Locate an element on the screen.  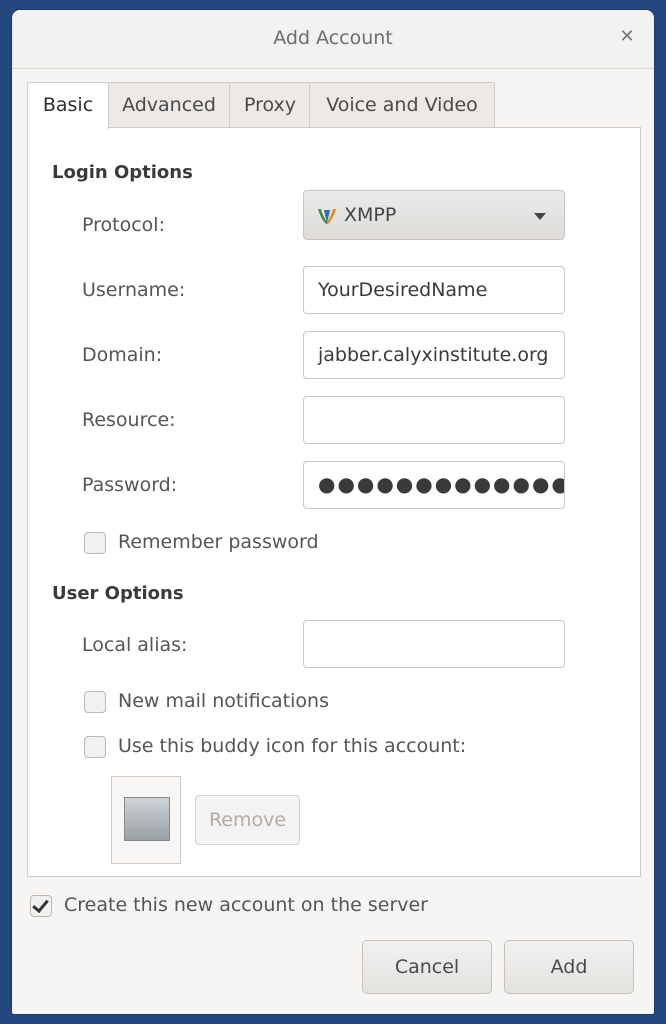
close-icon: ✕ is located at coordinates (627, 36).